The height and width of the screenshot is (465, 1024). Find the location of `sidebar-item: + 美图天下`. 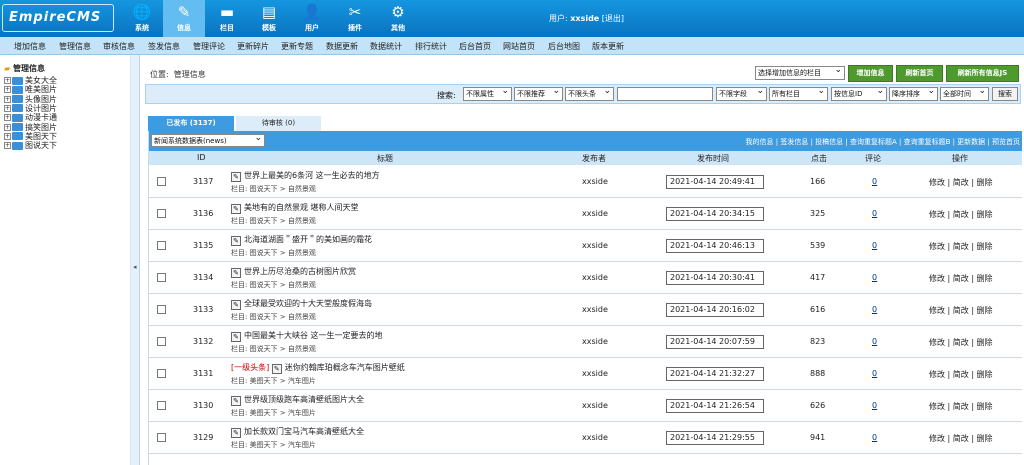

sidebar-item: + 美图天下 is located at coordinates (30, 136).